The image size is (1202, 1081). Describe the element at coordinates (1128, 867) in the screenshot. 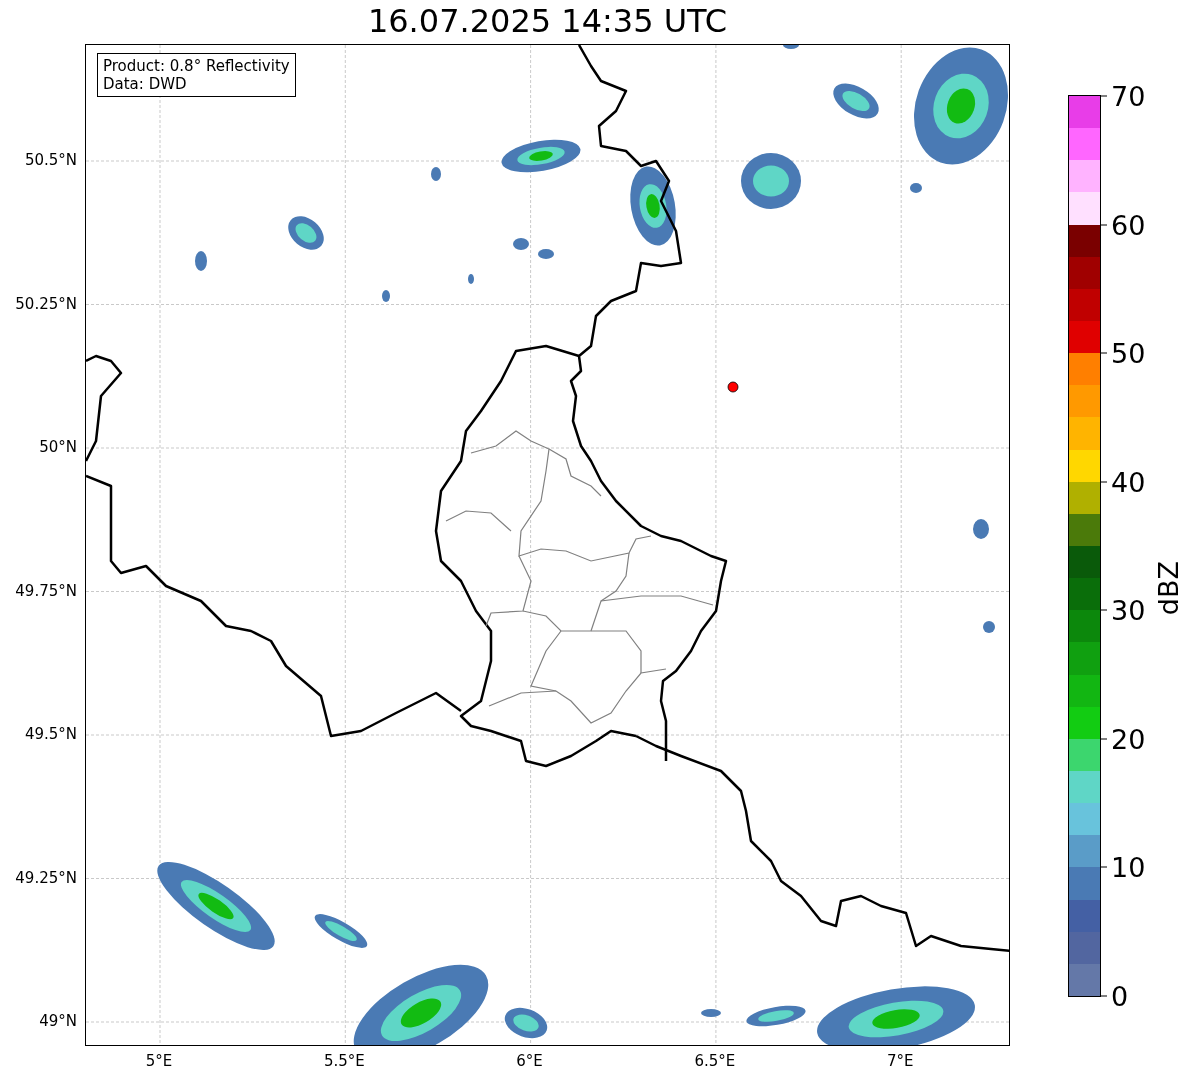

I see `colorbar-tick-label: 10` at that location.